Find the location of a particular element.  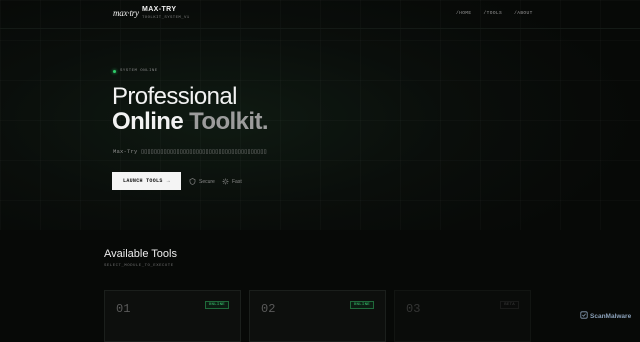

status-dot-icon is located at coordinates (114, 71).